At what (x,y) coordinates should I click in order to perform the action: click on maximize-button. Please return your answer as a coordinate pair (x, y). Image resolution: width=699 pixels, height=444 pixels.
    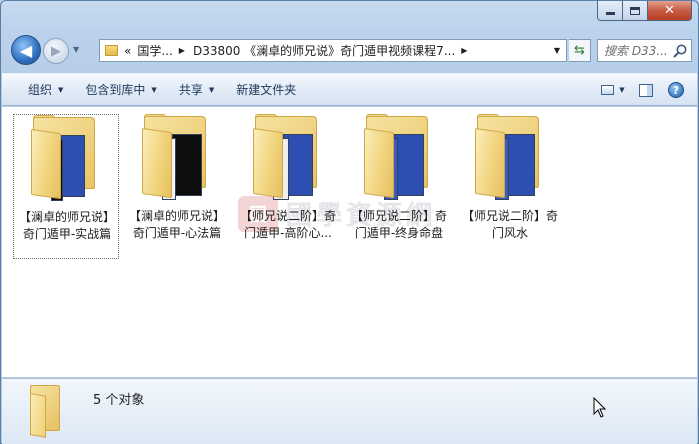
    Looking at the image, I should click on (635, 11).